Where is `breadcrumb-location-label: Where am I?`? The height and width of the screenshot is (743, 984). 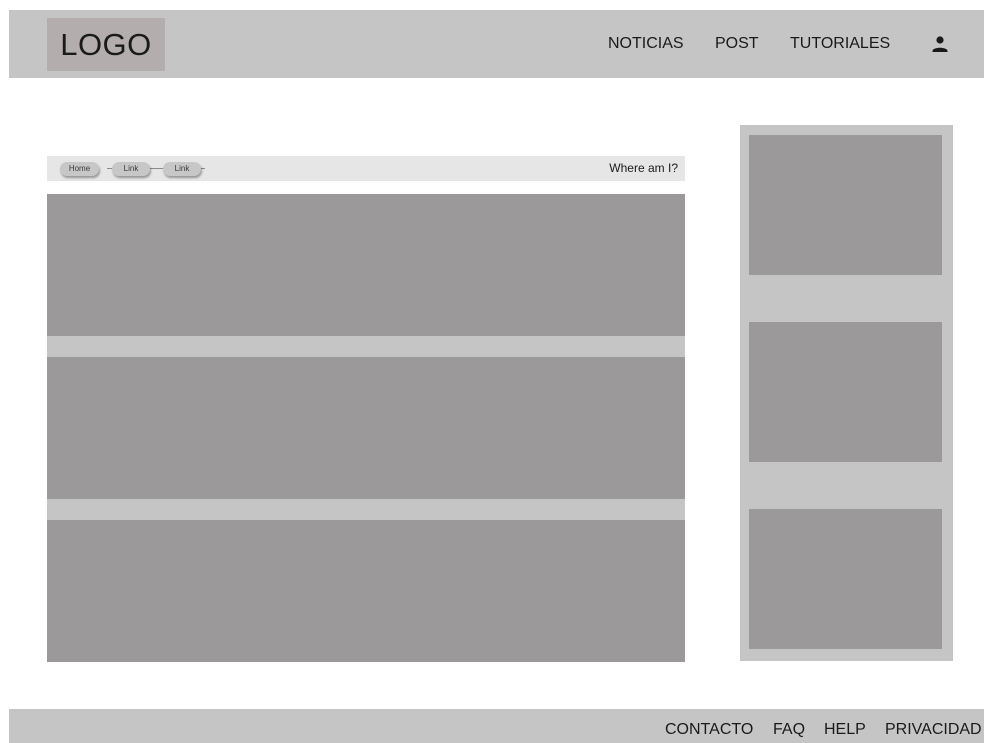
breadcrumb-location-label: Where am I? is located at coordinates (643, 168).